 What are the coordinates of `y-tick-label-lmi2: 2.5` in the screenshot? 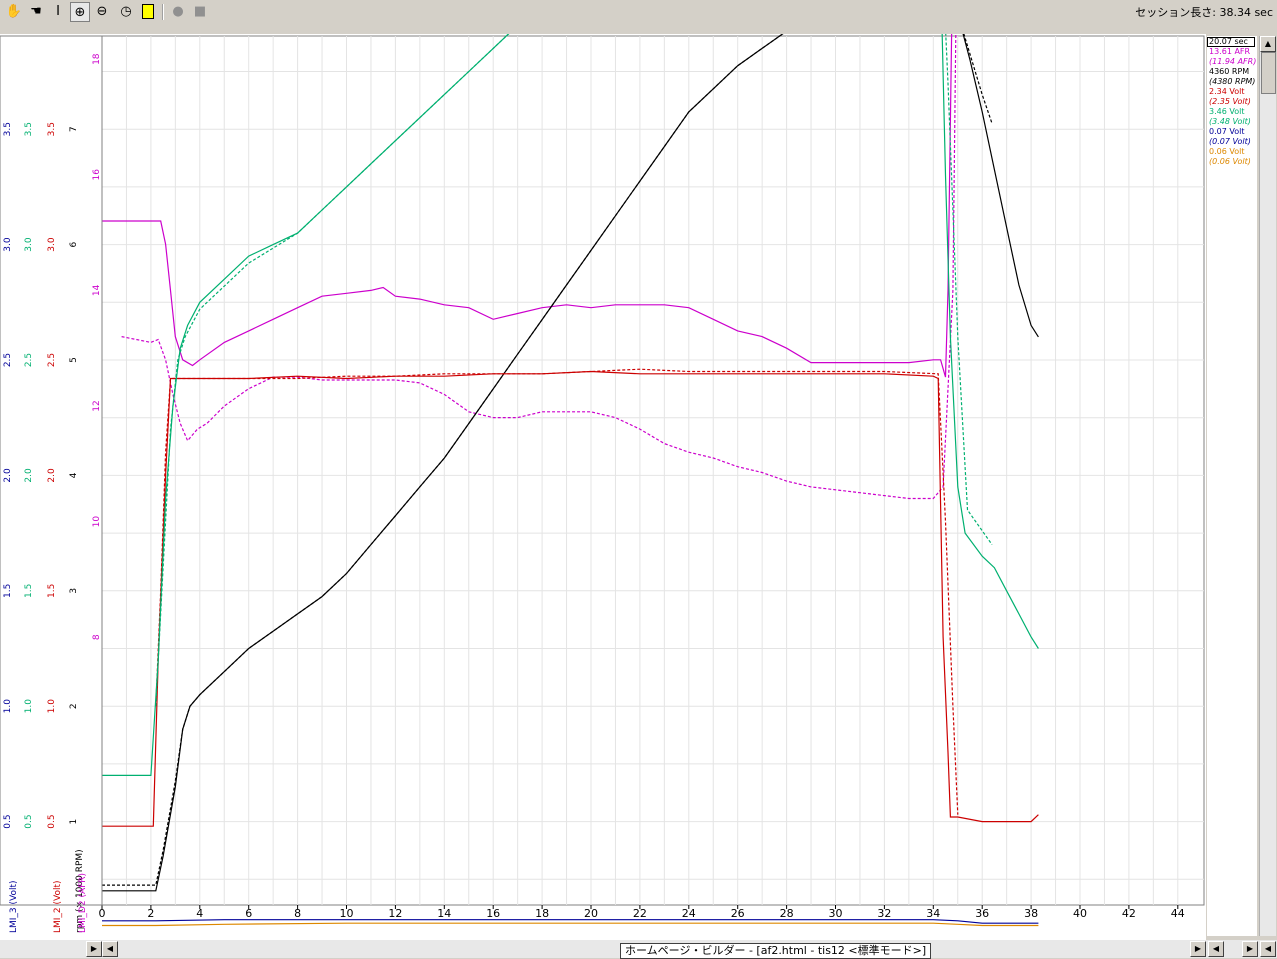 It's located at (52, 360).